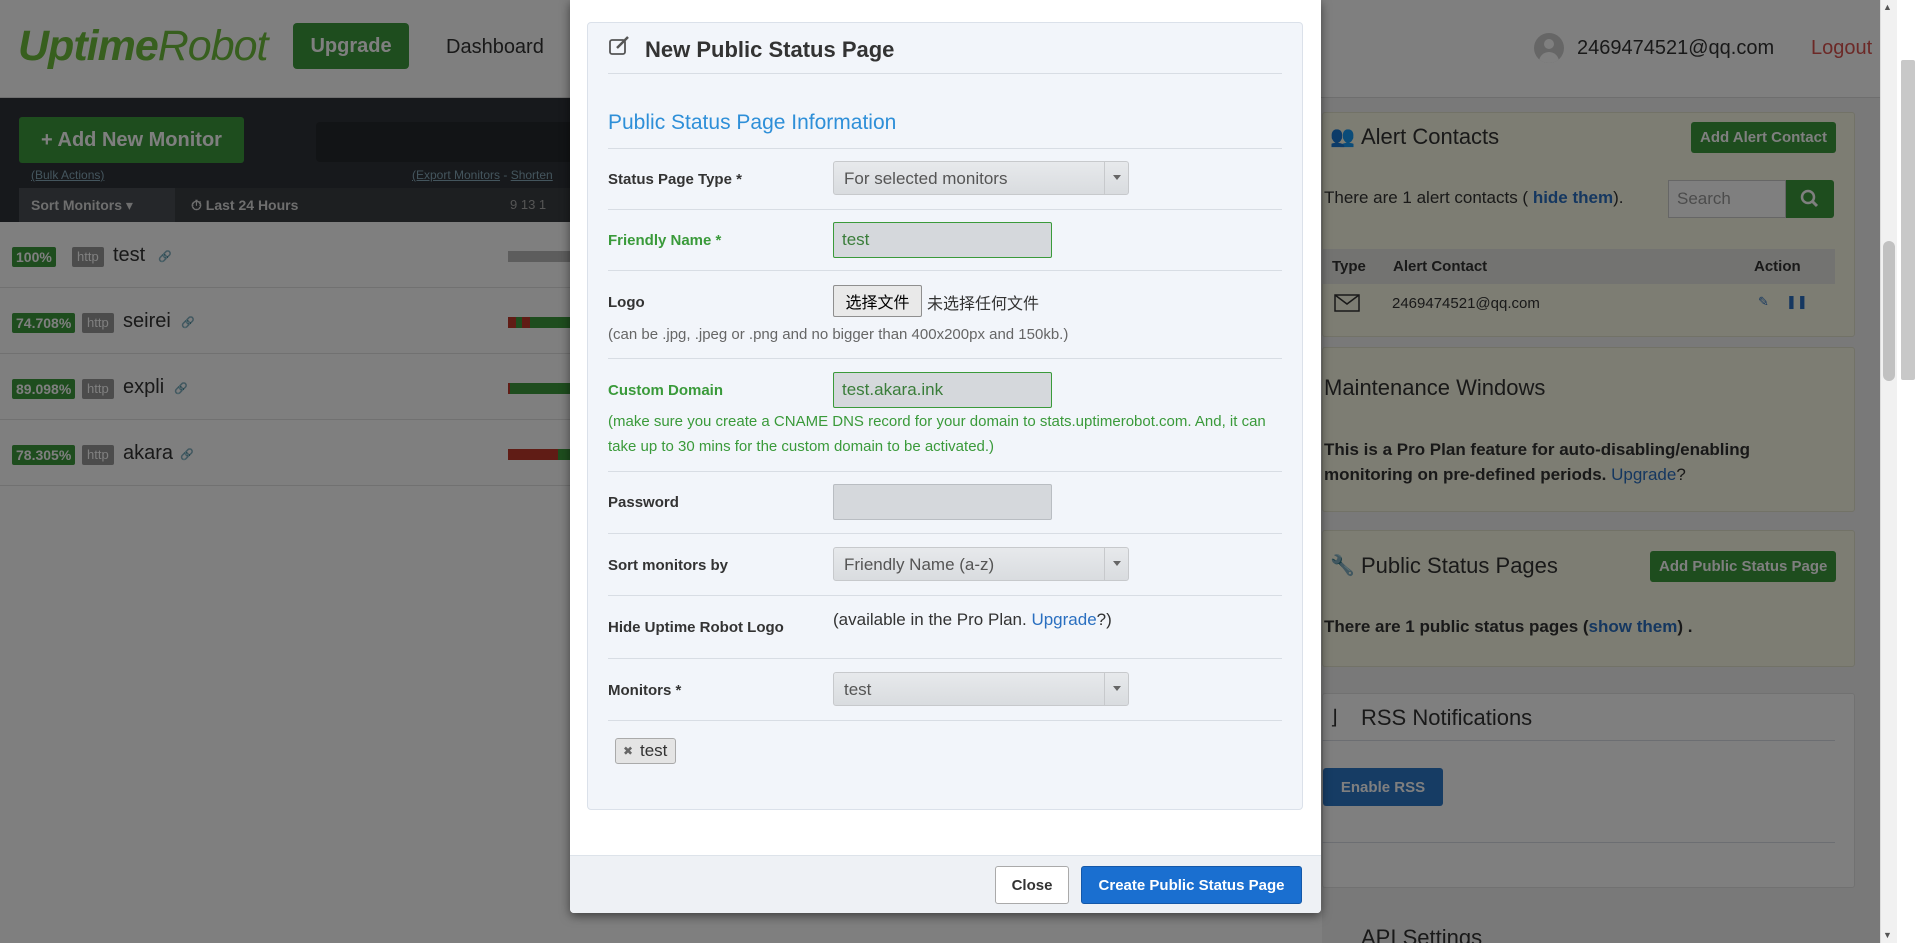 This screenshot has width=1920, height=943. What do you see at coordinates (675, 179) in the screenshot?
I see `status-page-type-label: Status Page Type *` at bounding box center [675, 179].